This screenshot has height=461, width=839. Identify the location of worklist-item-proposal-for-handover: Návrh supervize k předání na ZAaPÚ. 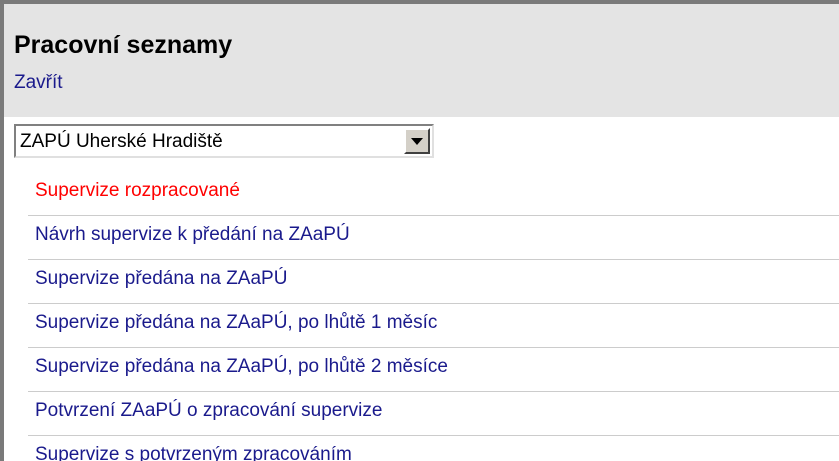
(433, 238).